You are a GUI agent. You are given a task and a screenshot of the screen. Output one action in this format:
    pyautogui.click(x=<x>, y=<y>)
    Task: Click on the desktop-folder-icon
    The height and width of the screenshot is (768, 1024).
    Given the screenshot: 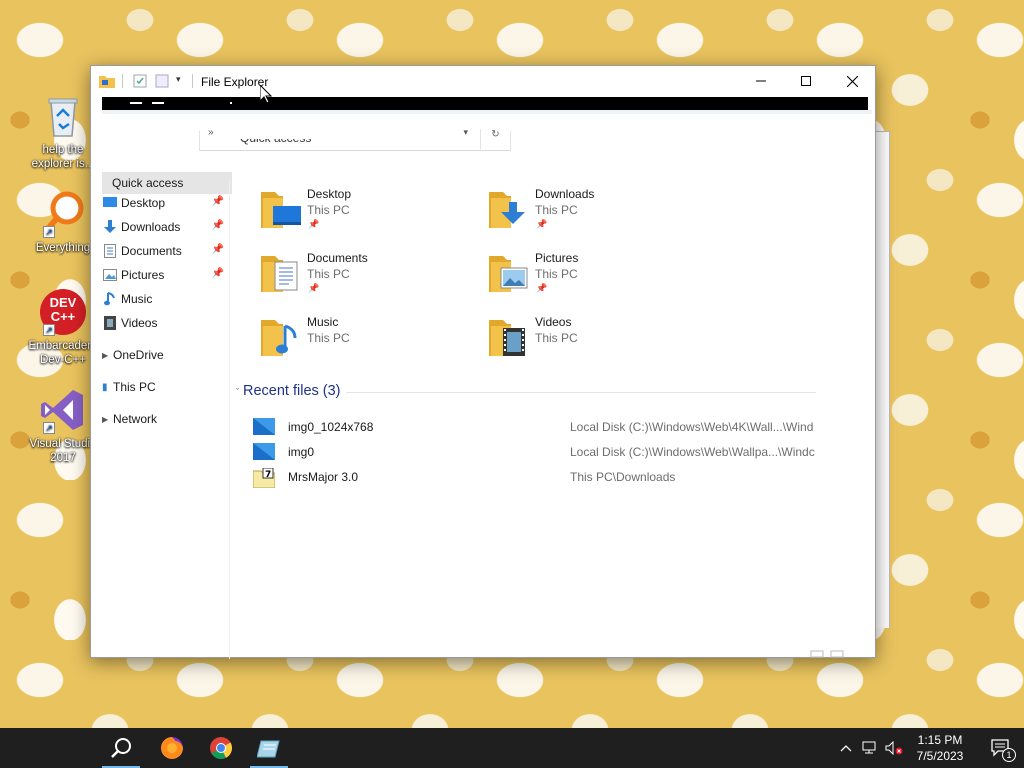 What is the action you would take?
    pyautogui.click(x=282, y=208)
    